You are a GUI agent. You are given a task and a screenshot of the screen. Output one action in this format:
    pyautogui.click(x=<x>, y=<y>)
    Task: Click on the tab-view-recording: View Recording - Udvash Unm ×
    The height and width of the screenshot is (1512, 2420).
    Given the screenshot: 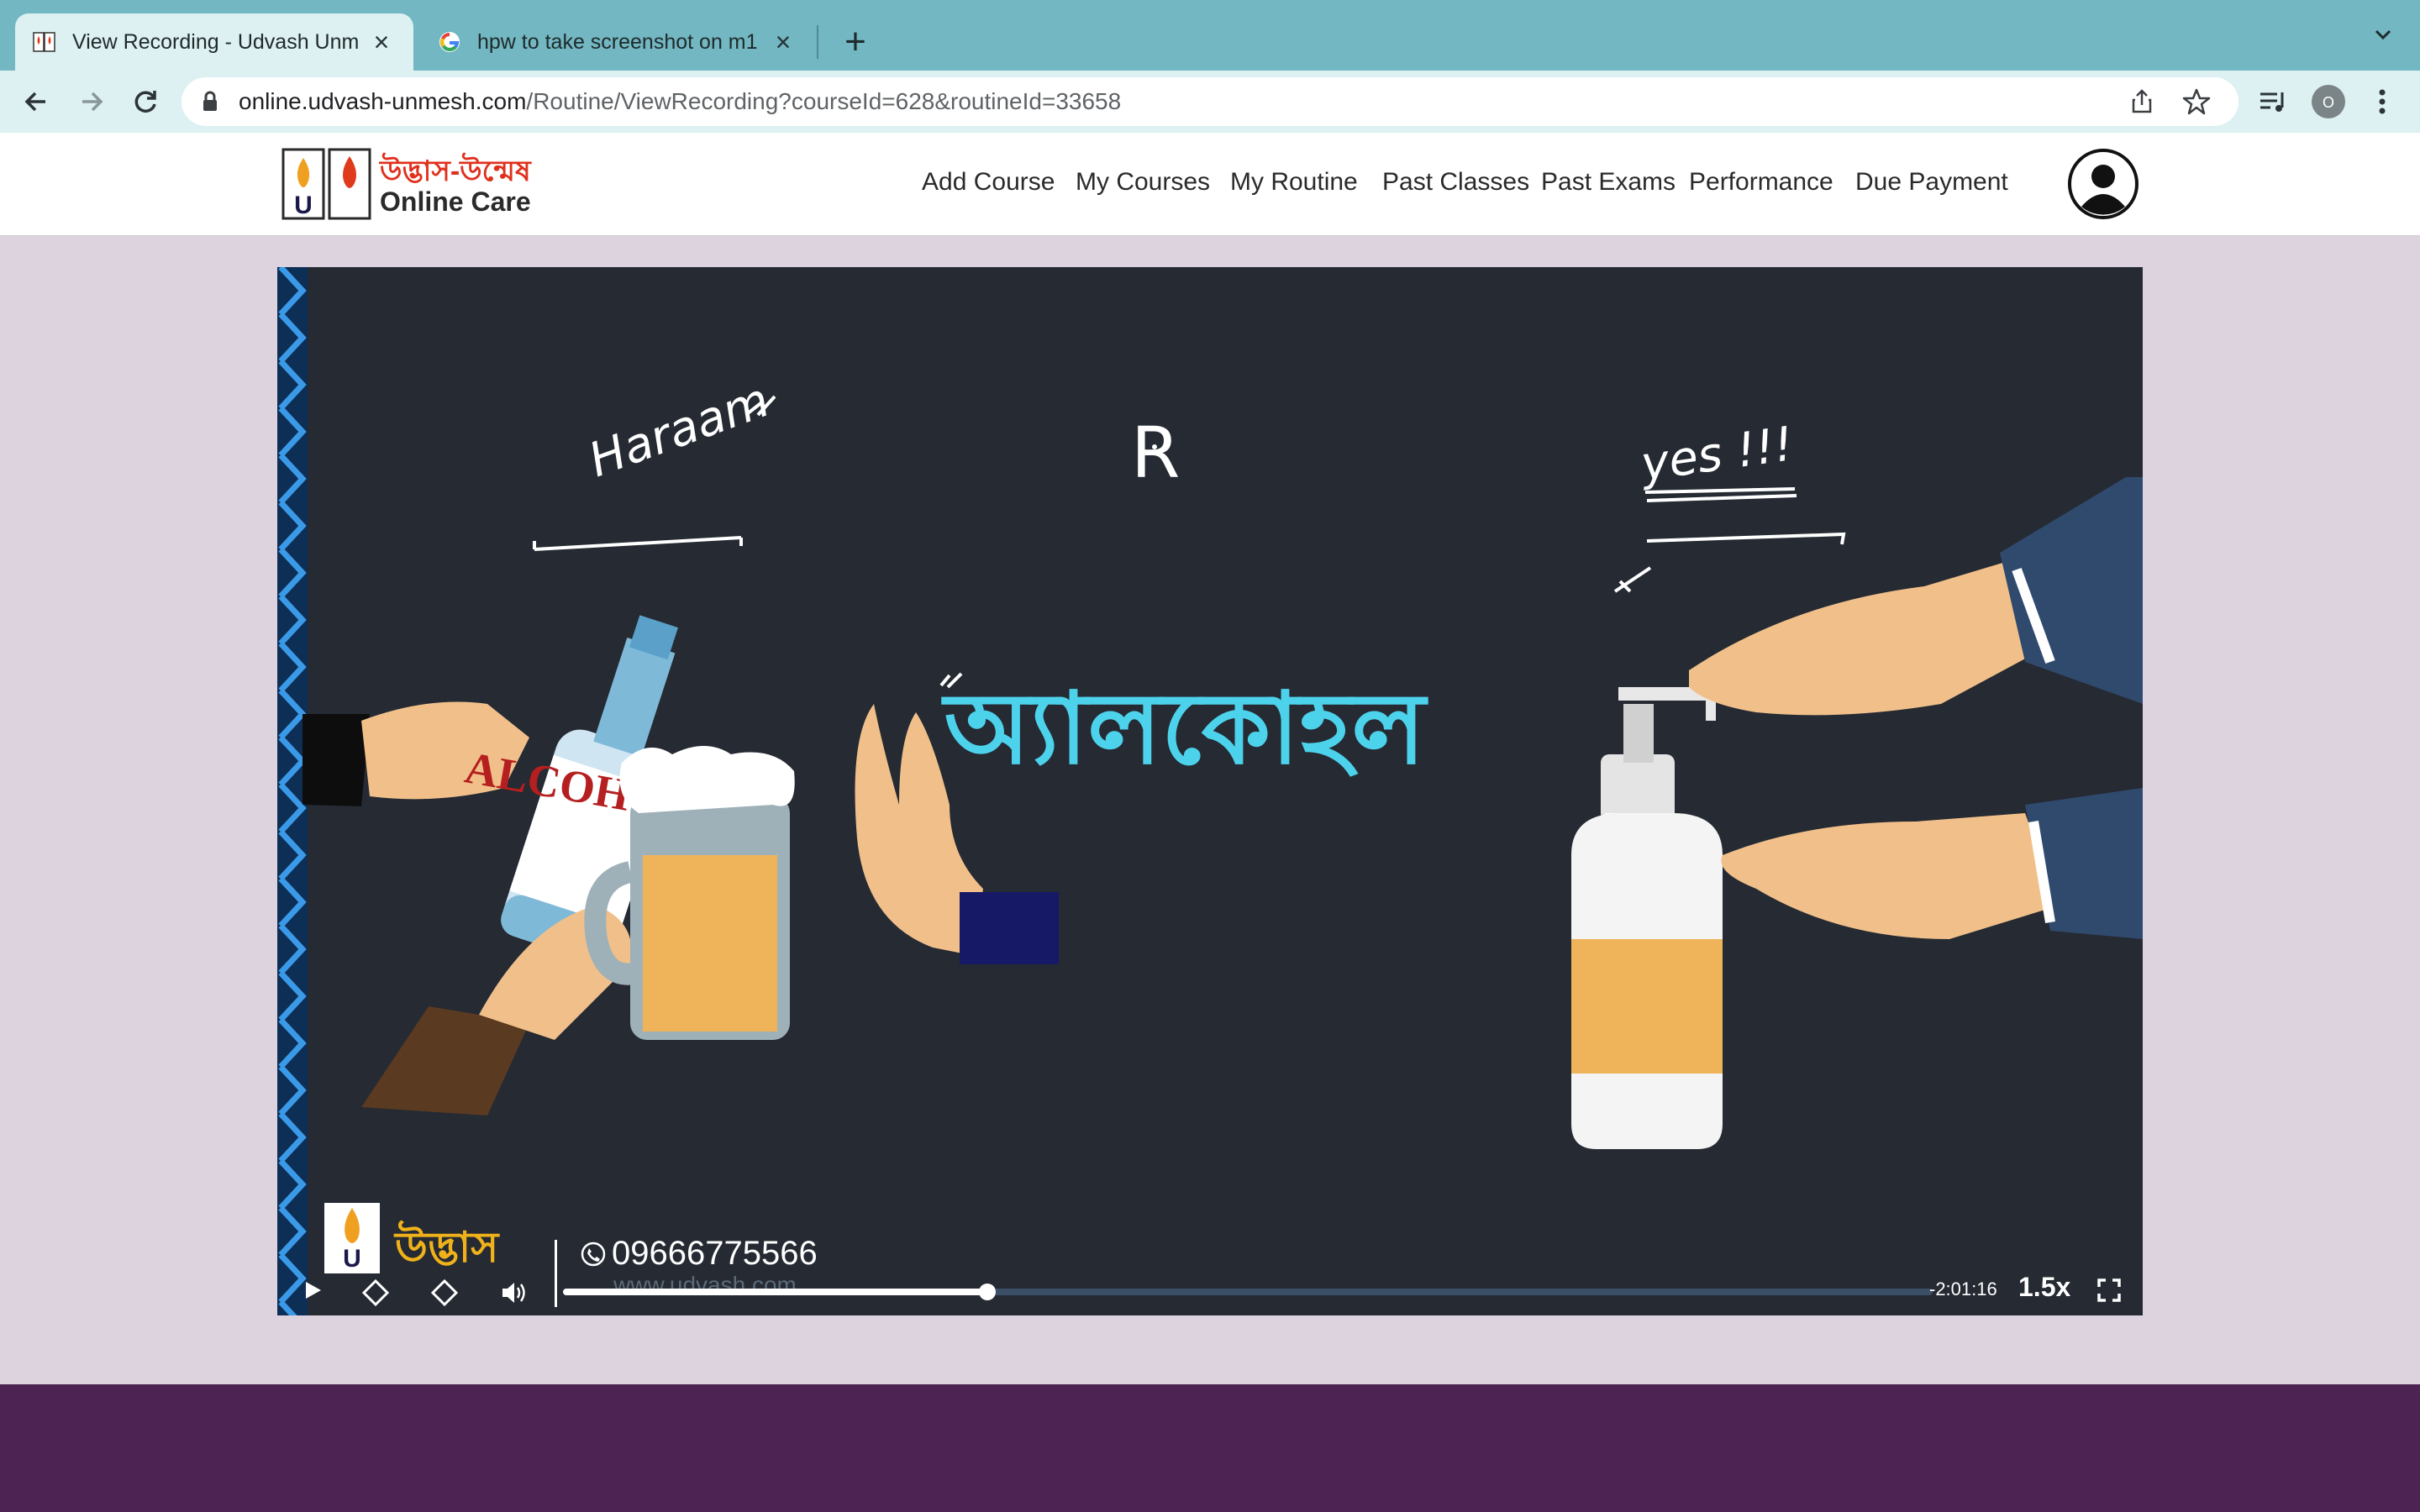 What is the action you would take?
    pyautogui.click(x=214, y=42)
    